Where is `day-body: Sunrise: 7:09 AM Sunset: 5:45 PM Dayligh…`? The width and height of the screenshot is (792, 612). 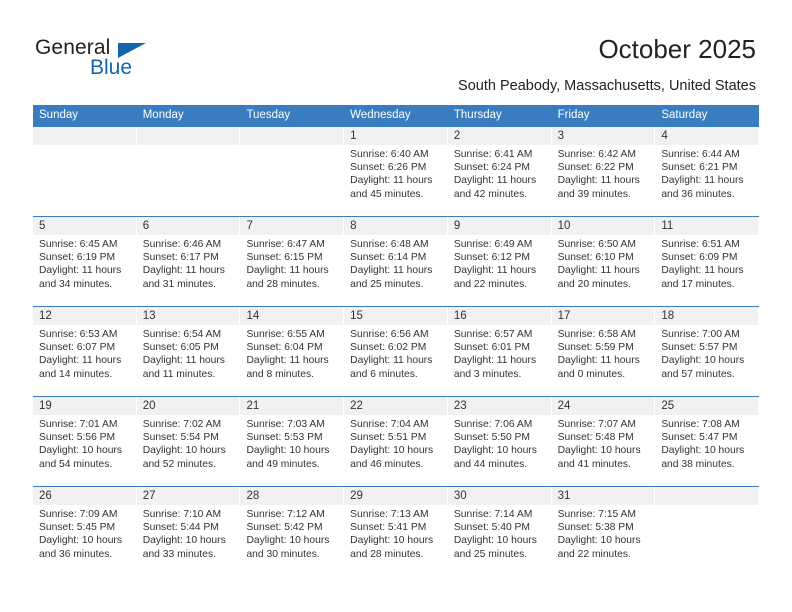
day-body: Sunrise: 7:09 AM Sunset: 5:45 PM Dayligh… is located at coordinates (85, 533).